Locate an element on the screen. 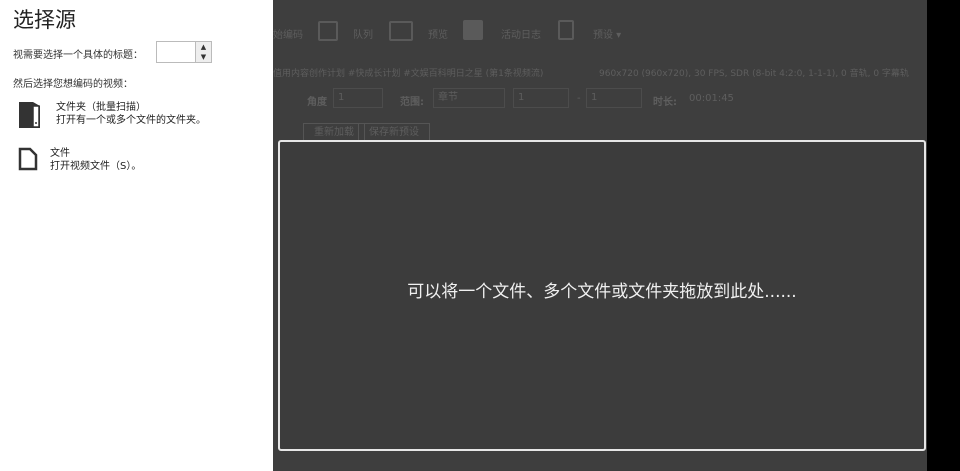 The width and height of the screenshot is (960, 471). open-file-option: 文件打开视频文件（S）。 is located at coordinates (79, 160).